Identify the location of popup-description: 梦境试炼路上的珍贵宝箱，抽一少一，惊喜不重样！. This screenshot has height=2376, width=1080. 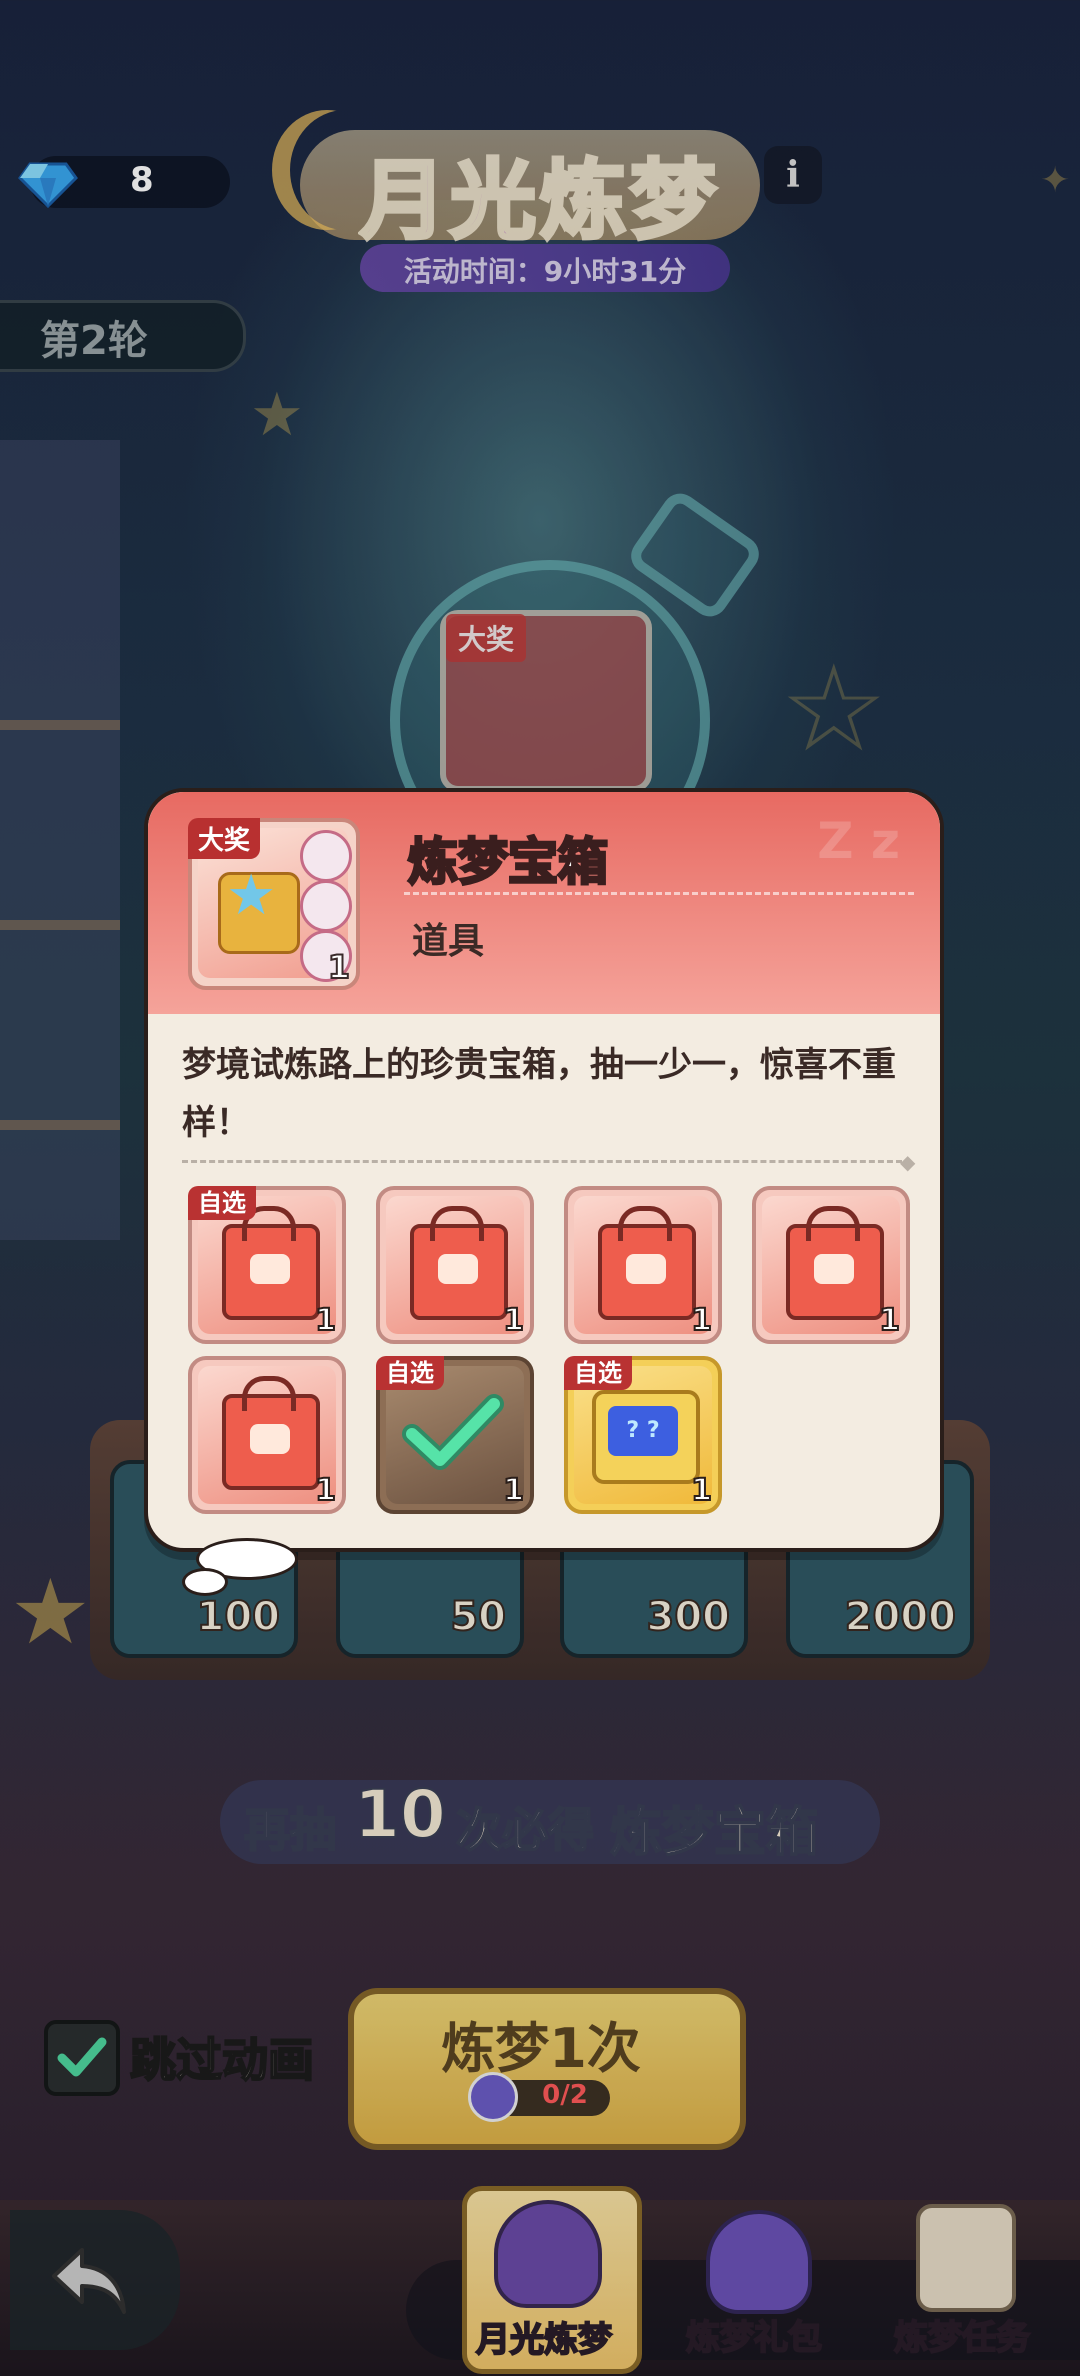
(539, 1094).